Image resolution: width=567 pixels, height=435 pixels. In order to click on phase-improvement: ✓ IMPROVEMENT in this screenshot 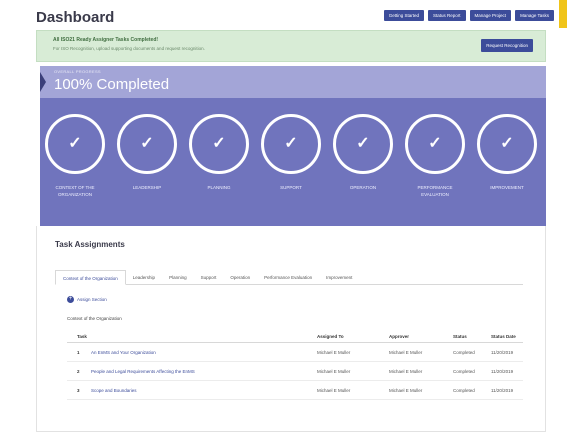, I will do `click(507, 152)`.